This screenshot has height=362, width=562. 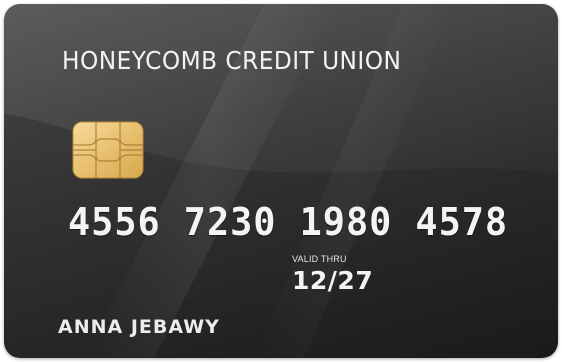 What do you see at coordinates (108, 150) in the screenshot?
I see `emv-chip-icon` at bounding box center [108, 150].